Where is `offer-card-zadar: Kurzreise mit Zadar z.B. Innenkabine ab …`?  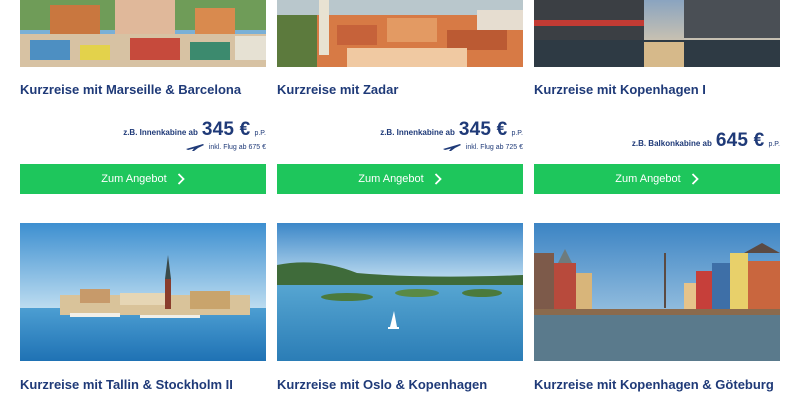
offer-card-zadar: Kurzreise mit Zadar z.B. Innenkabine ab … is located at coordinates (400, 97).